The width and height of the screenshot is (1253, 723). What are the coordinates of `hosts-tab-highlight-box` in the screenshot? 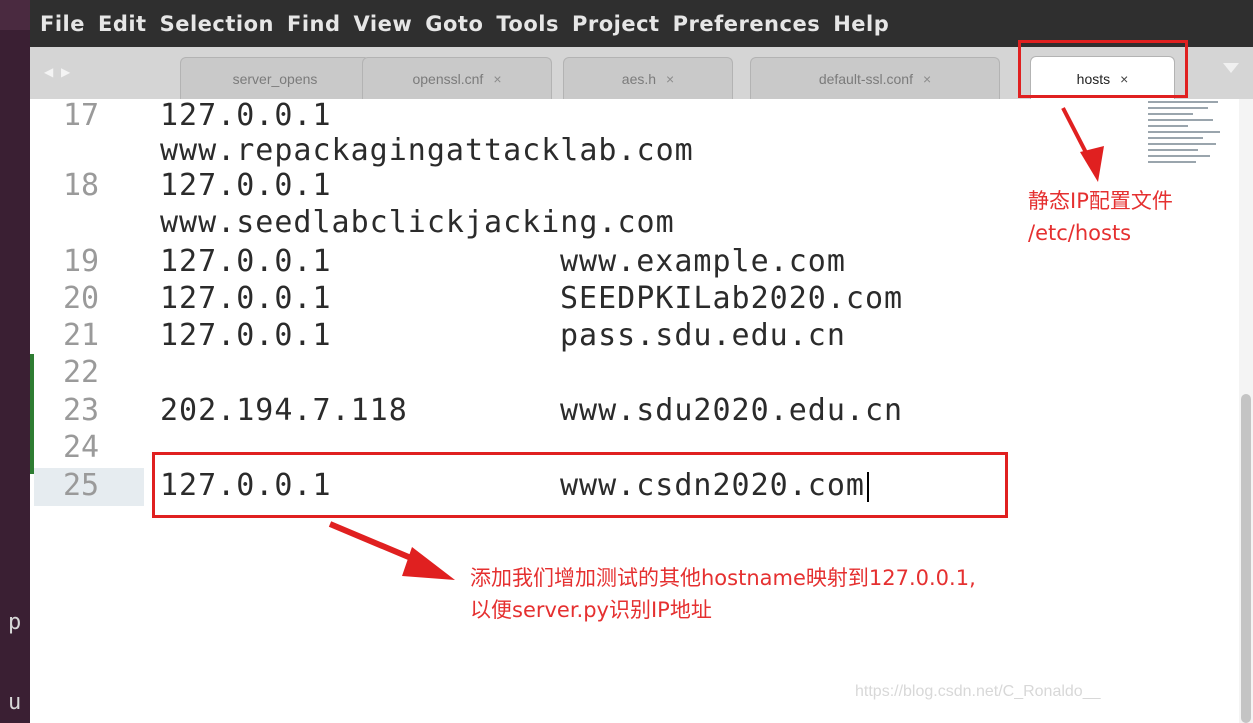 It's located at (1103, 69).